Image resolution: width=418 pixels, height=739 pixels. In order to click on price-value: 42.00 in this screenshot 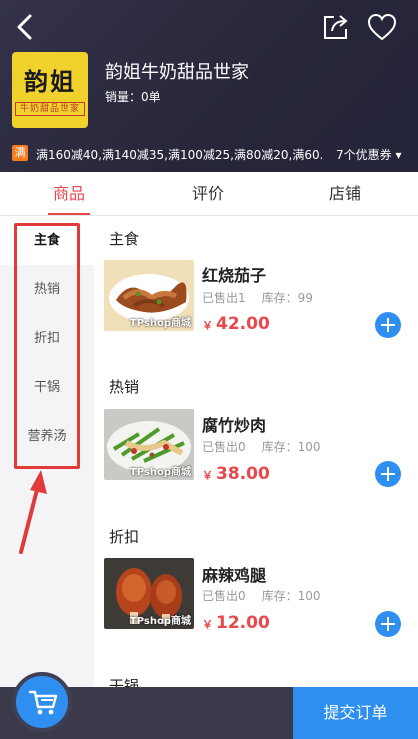, I will do `click(243, 324)`.